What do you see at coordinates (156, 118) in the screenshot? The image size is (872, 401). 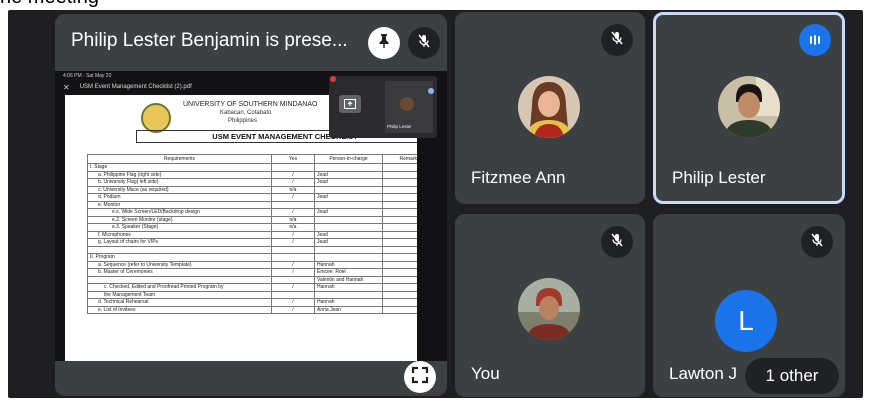 I see `university-seal-icon` at bounding box center [156, 118].